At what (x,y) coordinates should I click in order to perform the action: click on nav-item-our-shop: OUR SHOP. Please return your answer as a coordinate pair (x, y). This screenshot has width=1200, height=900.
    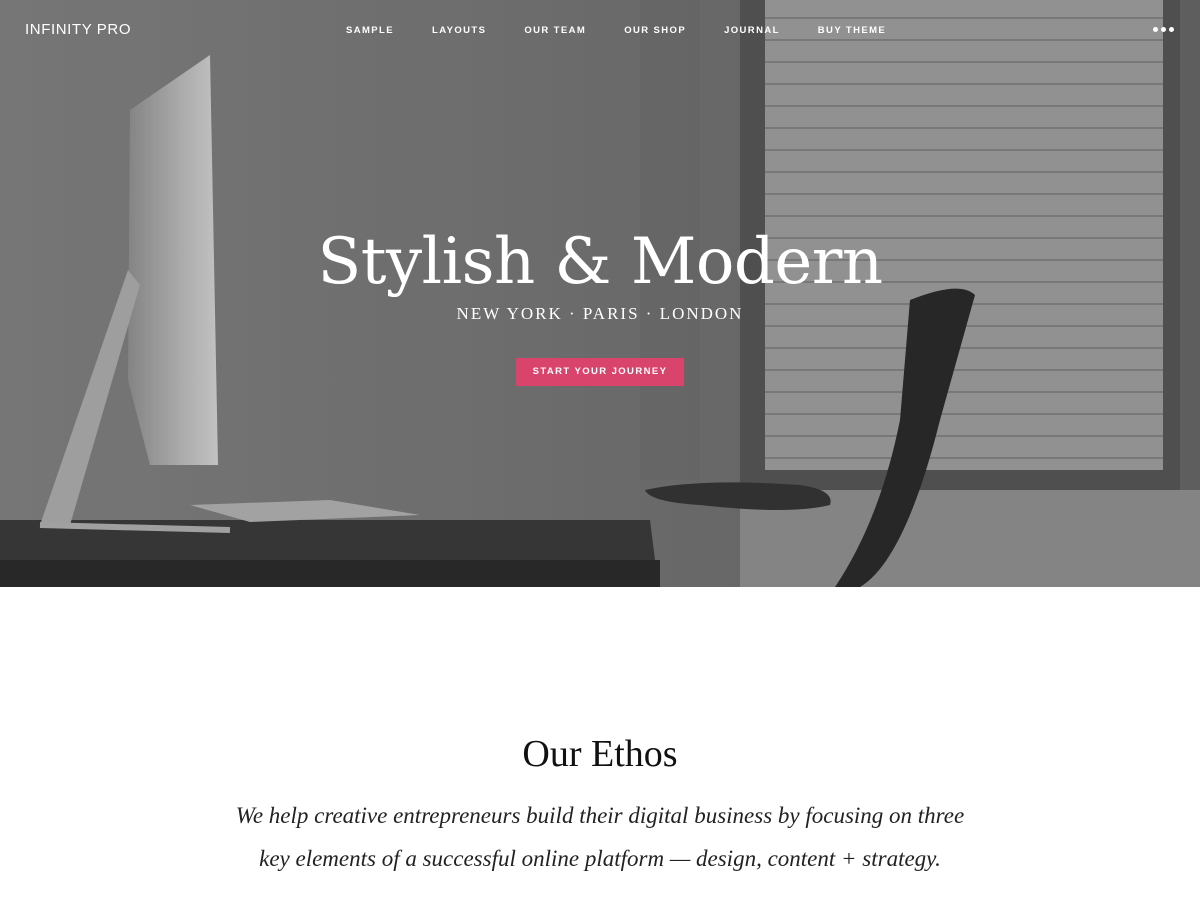
    Looking at the image, I should click on (655, 30).